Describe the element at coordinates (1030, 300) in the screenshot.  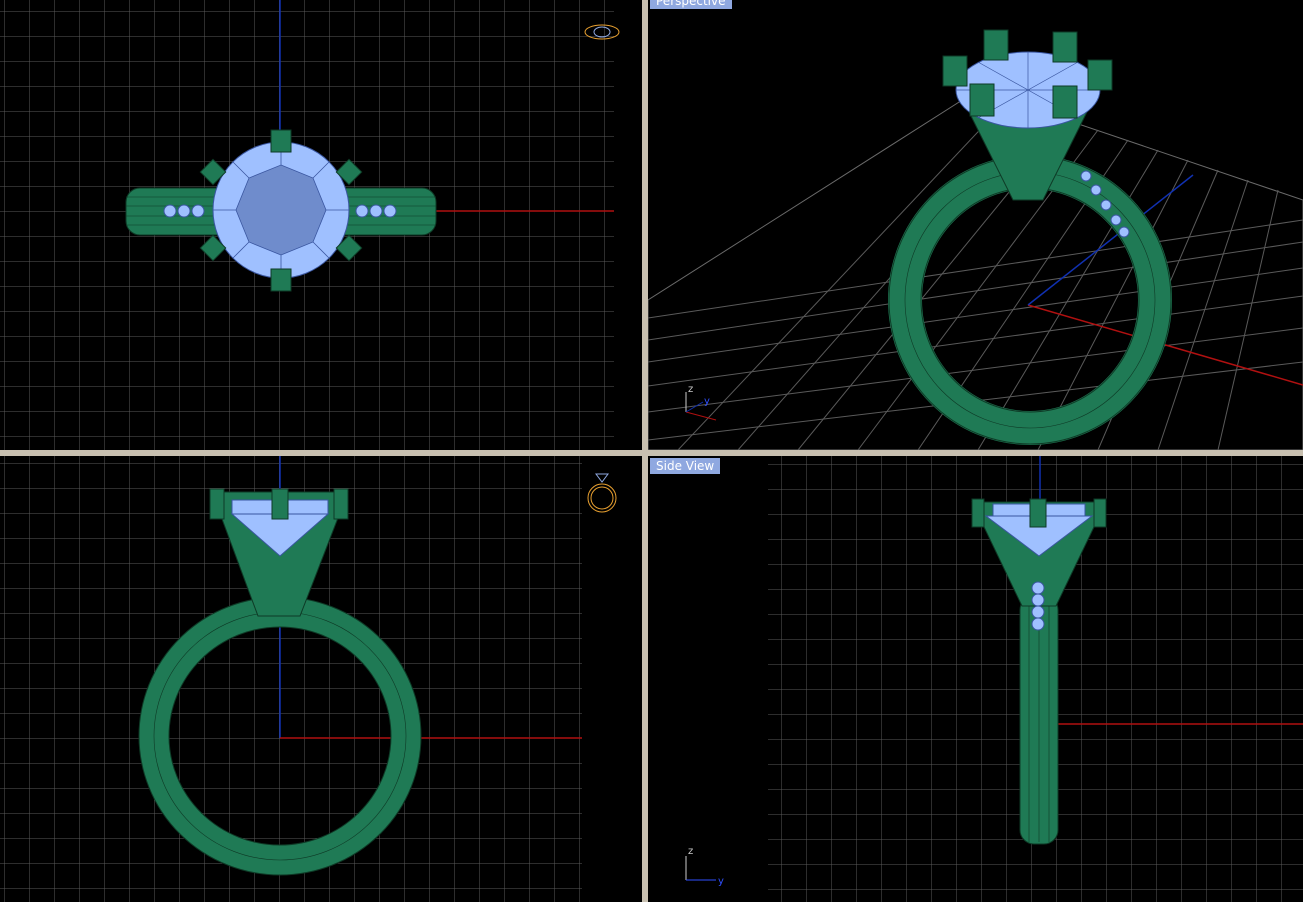
I see `ring-shank` at that location.